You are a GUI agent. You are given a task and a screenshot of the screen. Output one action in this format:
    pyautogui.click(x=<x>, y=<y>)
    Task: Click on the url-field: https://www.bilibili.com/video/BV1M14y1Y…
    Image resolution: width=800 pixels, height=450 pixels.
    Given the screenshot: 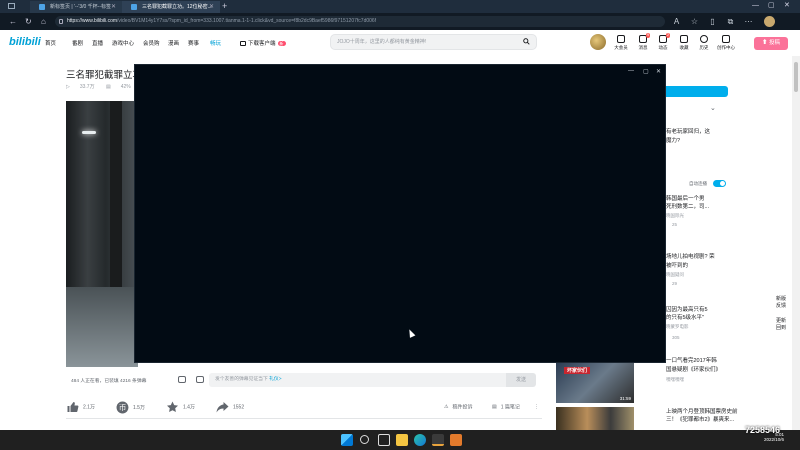 What is the action you would take?
    pyautogui.click(x=360, y=21)
    